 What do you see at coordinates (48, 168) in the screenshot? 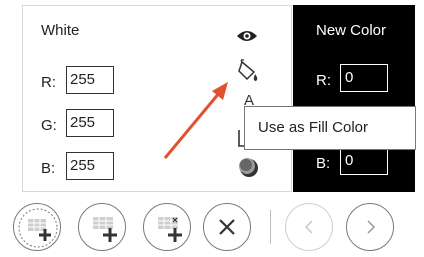
I see `b-label: B:` at bounding box center [48, 168].